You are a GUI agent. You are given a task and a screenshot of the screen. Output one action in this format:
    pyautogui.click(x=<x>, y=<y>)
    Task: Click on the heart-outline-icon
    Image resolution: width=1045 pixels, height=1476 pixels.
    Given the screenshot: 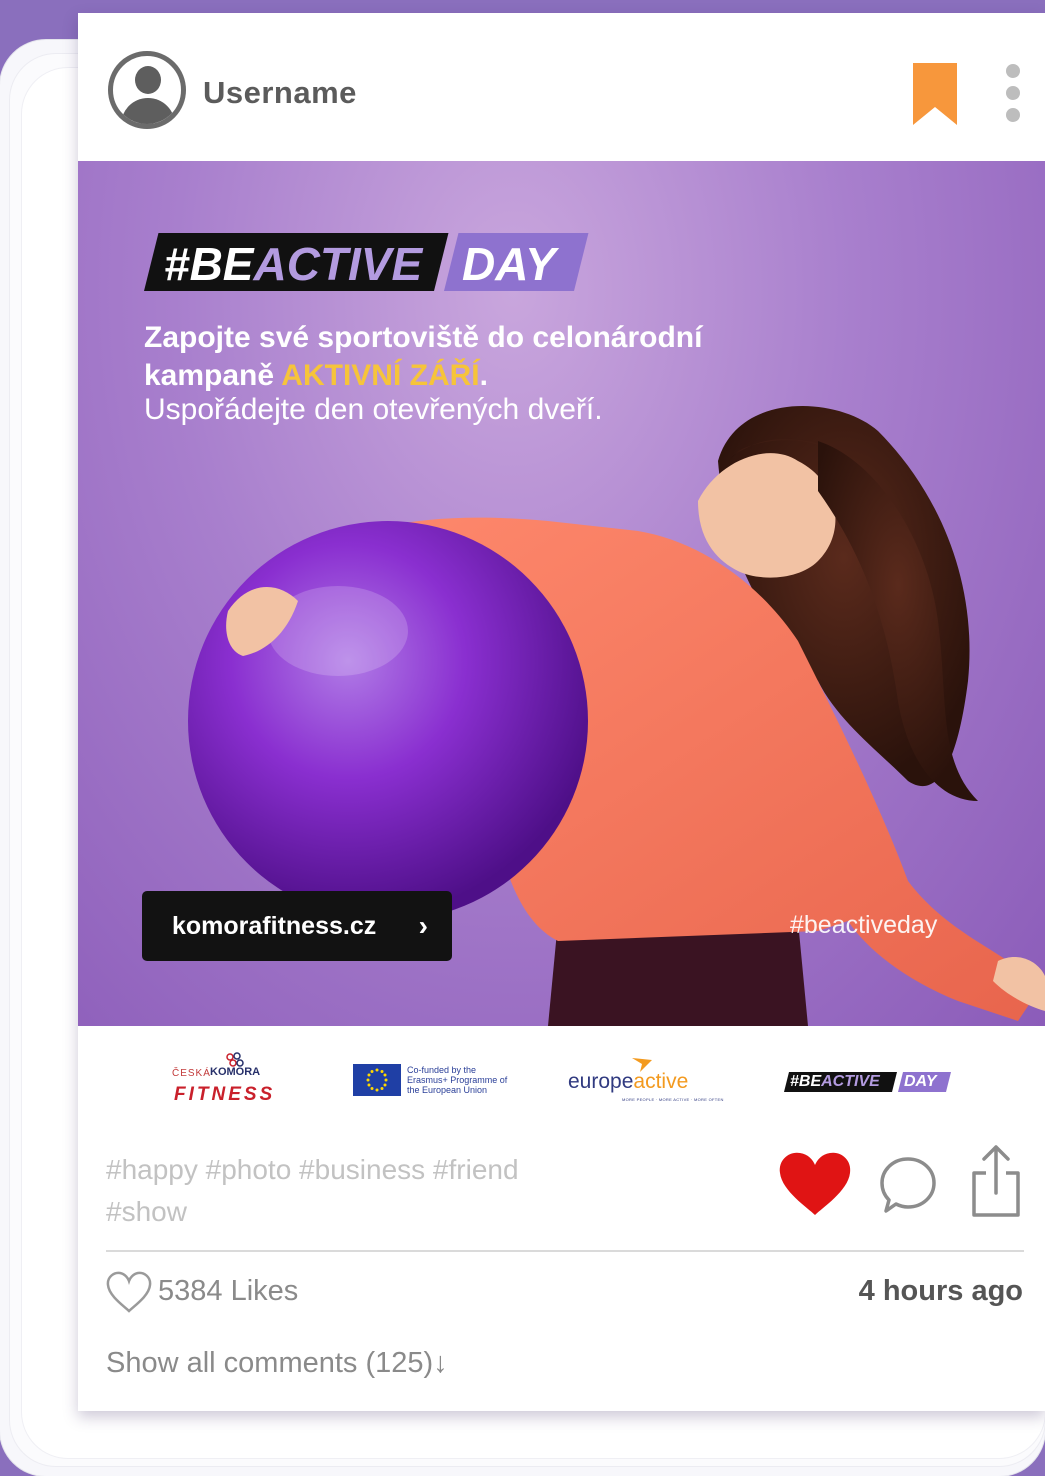 What is the action you would take?
    pyautogui.click(x=129, y=1292)
    